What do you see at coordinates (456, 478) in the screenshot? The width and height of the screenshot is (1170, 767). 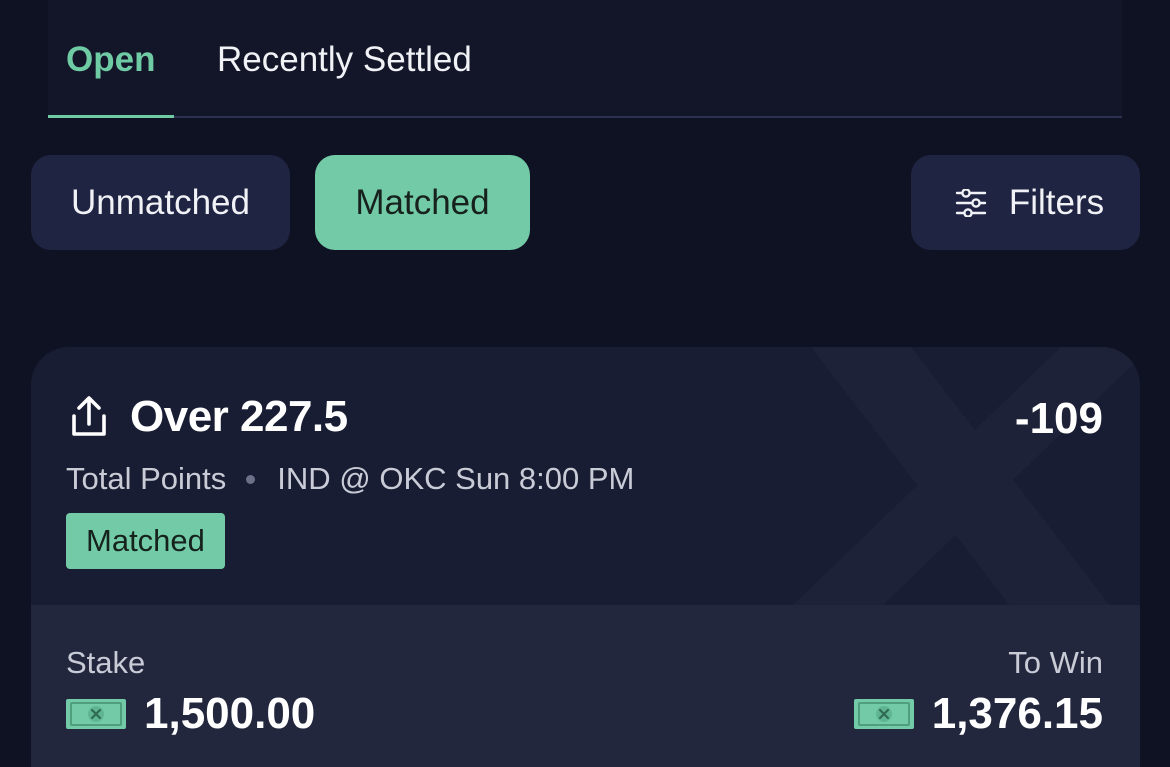 I see `bet-event: IND @ OKC Sun 8:00 PM` at bounding box center [456, 478].